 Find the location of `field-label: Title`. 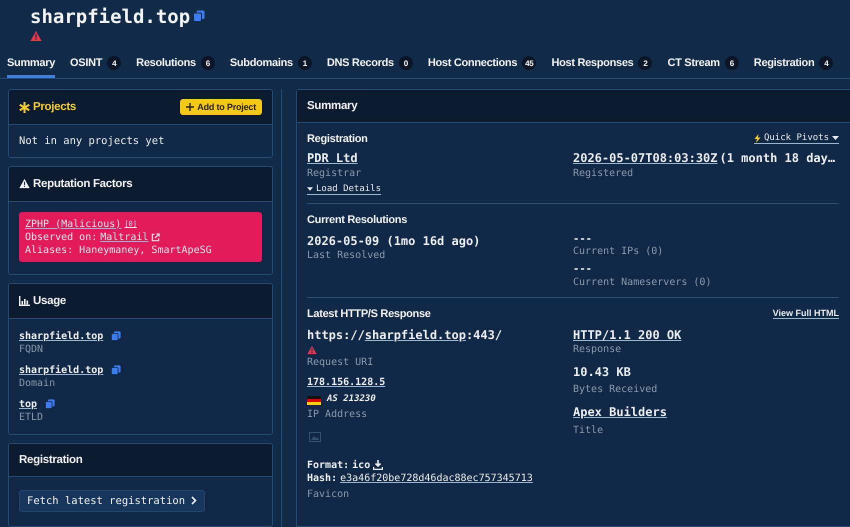

field-label: Title is located at coordinates (588, 431).